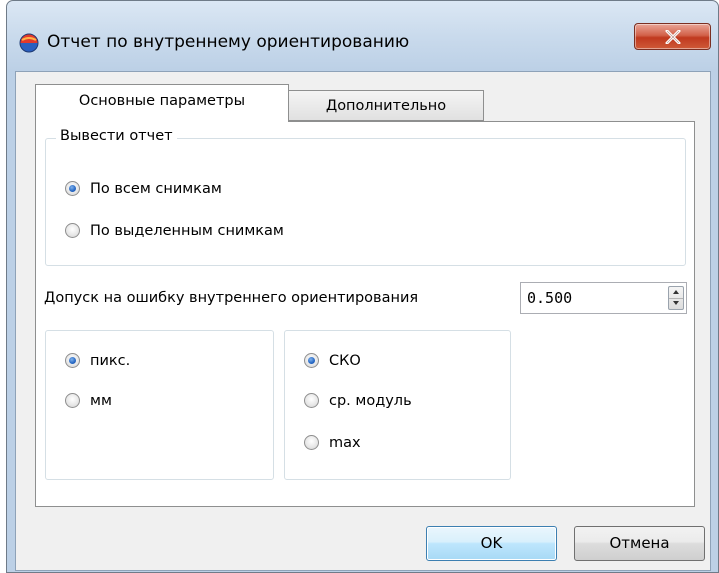 The image size is (719, 573). Describe the element at coordinates (386, 105) in the screenshot. I see `tab-additional: Дополнительно` at that location.